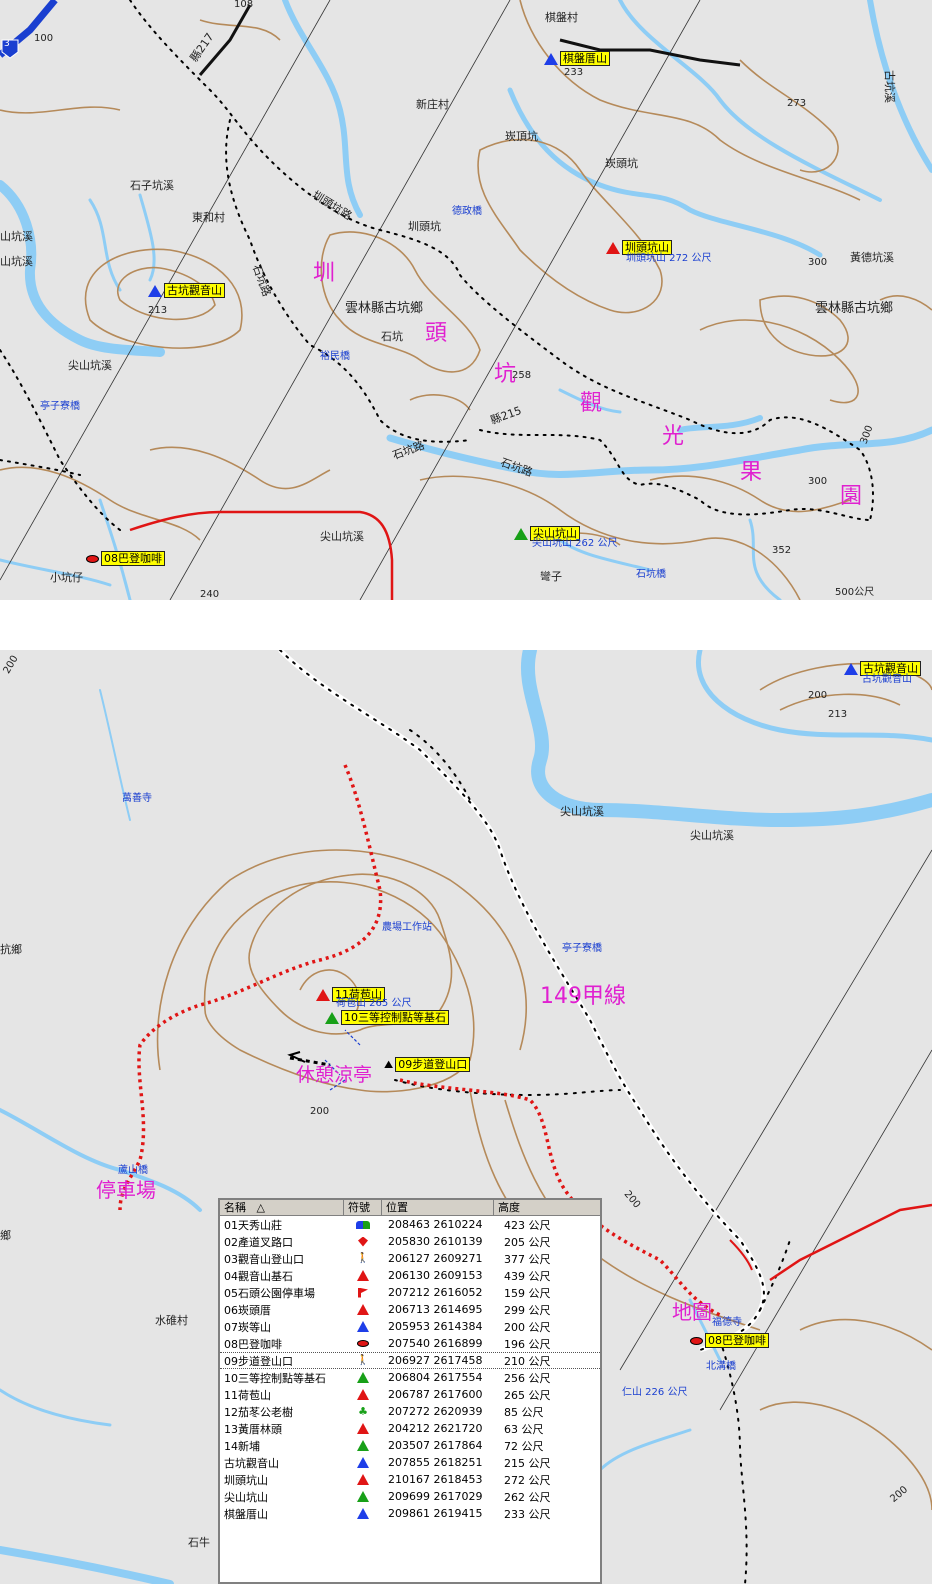  What do you see at coordinates (260, 1207) in the screenshot?
I see `sort-indicator-icon: △` at bounding box center [260, 1207].